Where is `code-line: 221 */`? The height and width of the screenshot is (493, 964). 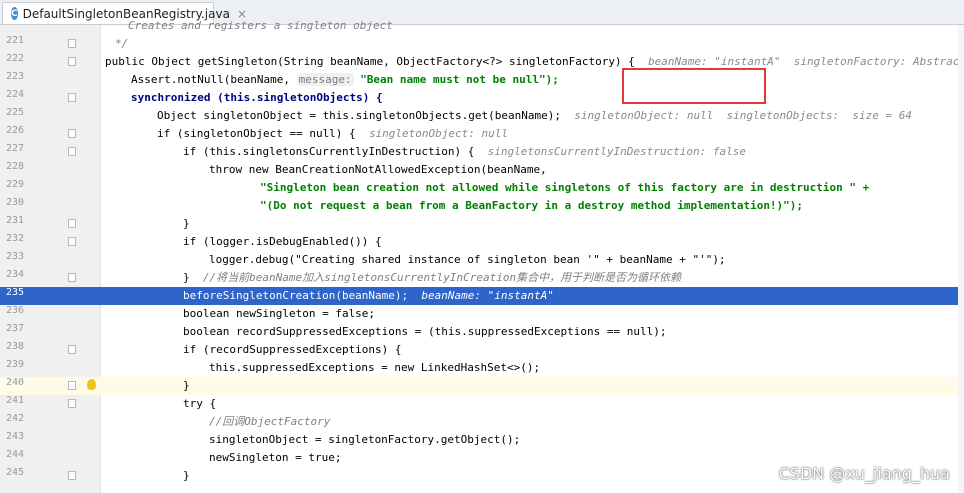
code-line: 221 */ is located at coordinates (482, 44).